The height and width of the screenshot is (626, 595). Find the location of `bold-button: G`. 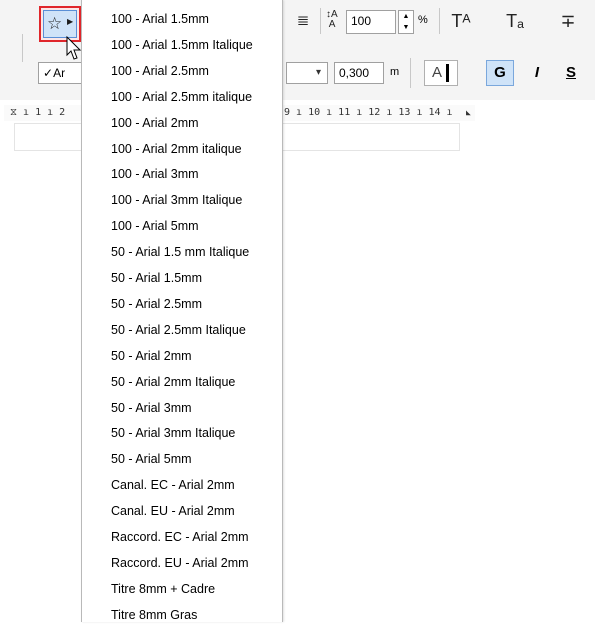

bold-button: G is located at coordinates (500, 73).